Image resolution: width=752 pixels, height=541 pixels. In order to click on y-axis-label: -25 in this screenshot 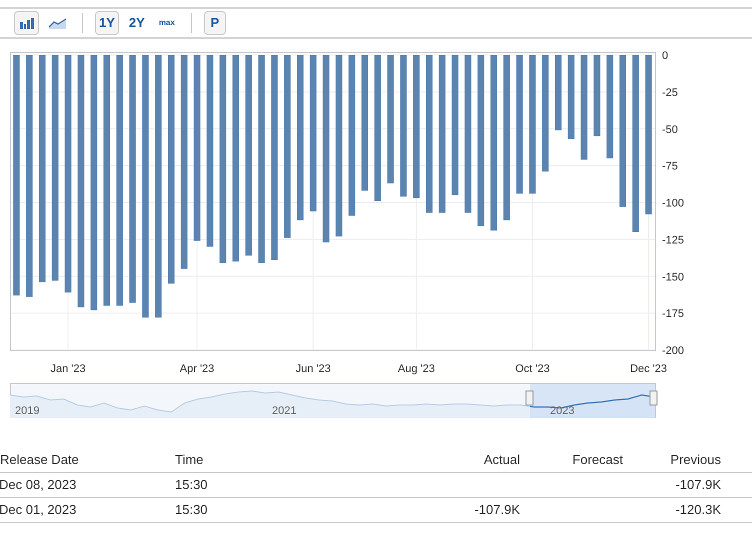, I will do `click(670, 92)`.